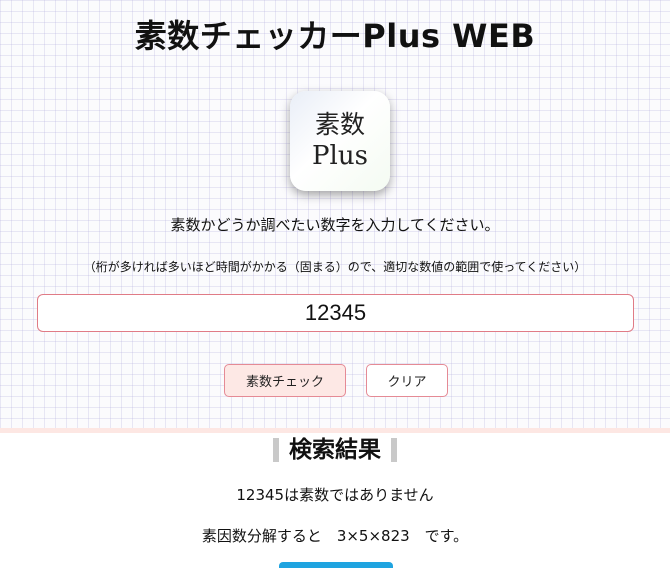 This screenshot has height=568, width=670. Describe the element at coordinates (339, 124) in the screenshot. I see `logo-text-line1: 素数` at that location.